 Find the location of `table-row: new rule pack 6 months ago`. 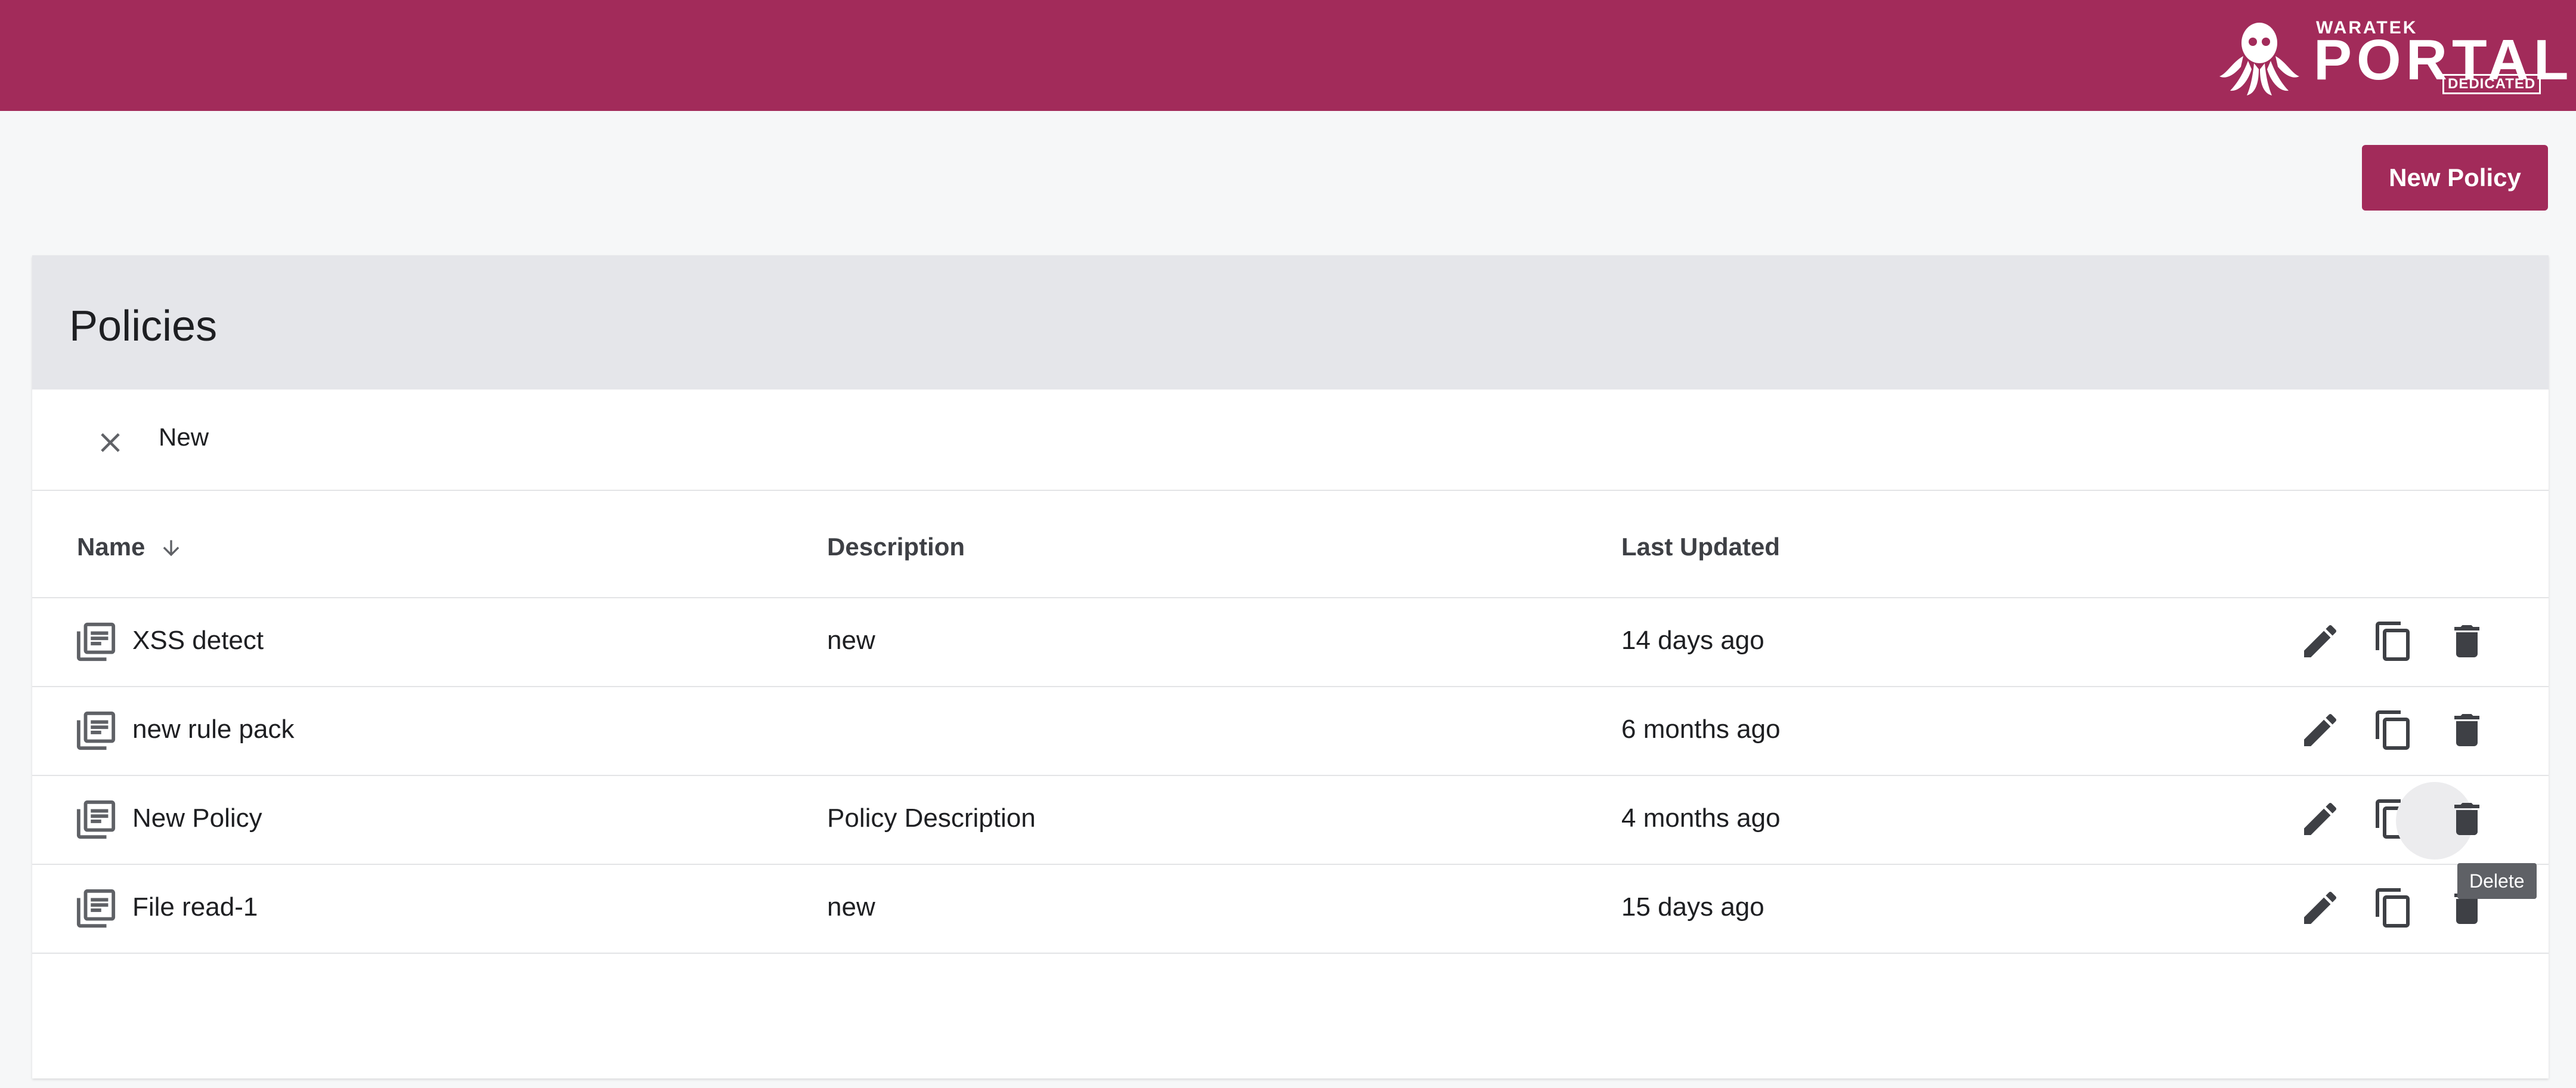

table-row: new rule pack 6 months ago is located at coordinates (1290, 731).